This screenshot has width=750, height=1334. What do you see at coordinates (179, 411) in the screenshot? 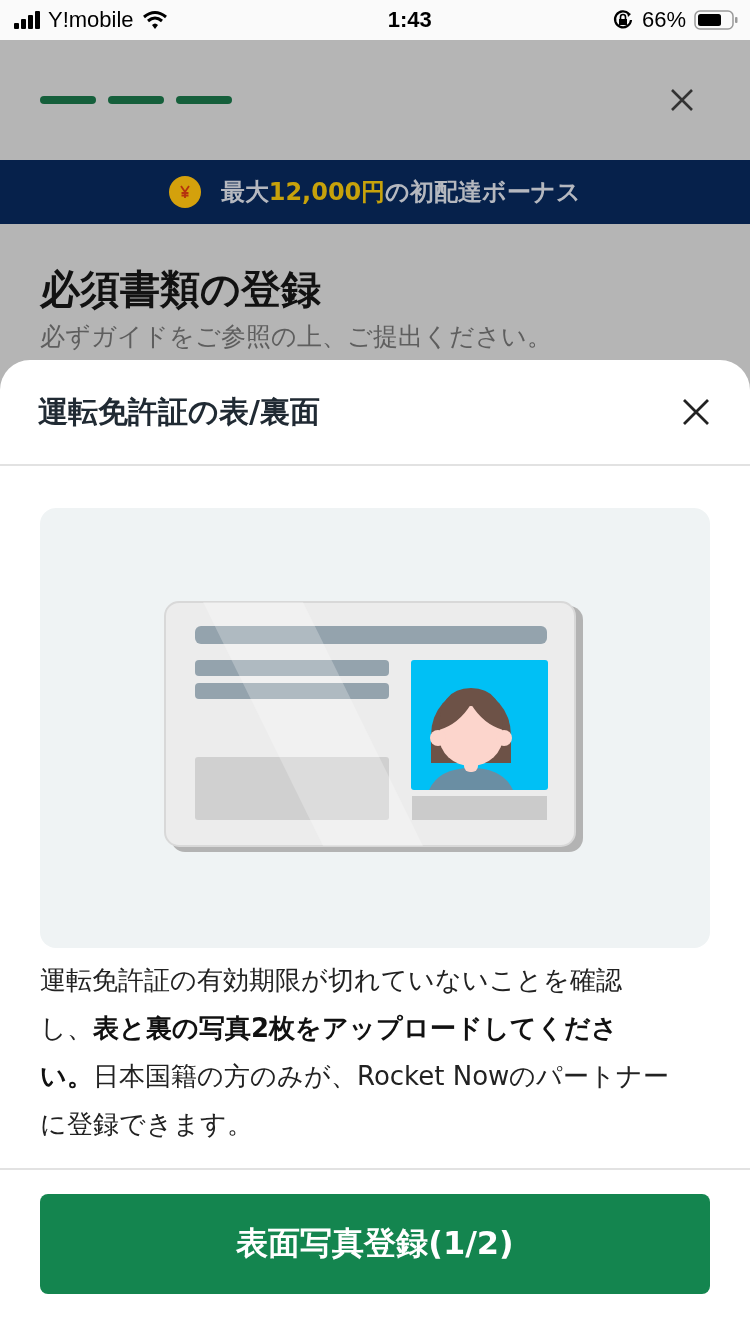
I see `sheet-title: 運転免許証の表/裏面` at bounding box center [179, 411].